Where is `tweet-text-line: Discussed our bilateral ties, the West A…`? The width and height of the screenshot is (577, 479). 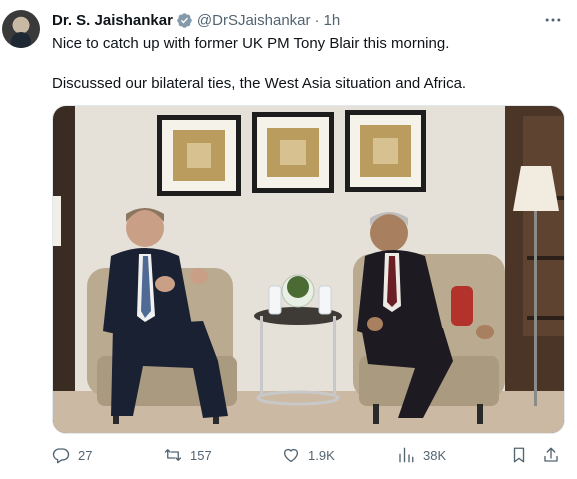
tweet-text-line: Discussed our bilateral ties, the West A… is located at coordinates (259, 83).